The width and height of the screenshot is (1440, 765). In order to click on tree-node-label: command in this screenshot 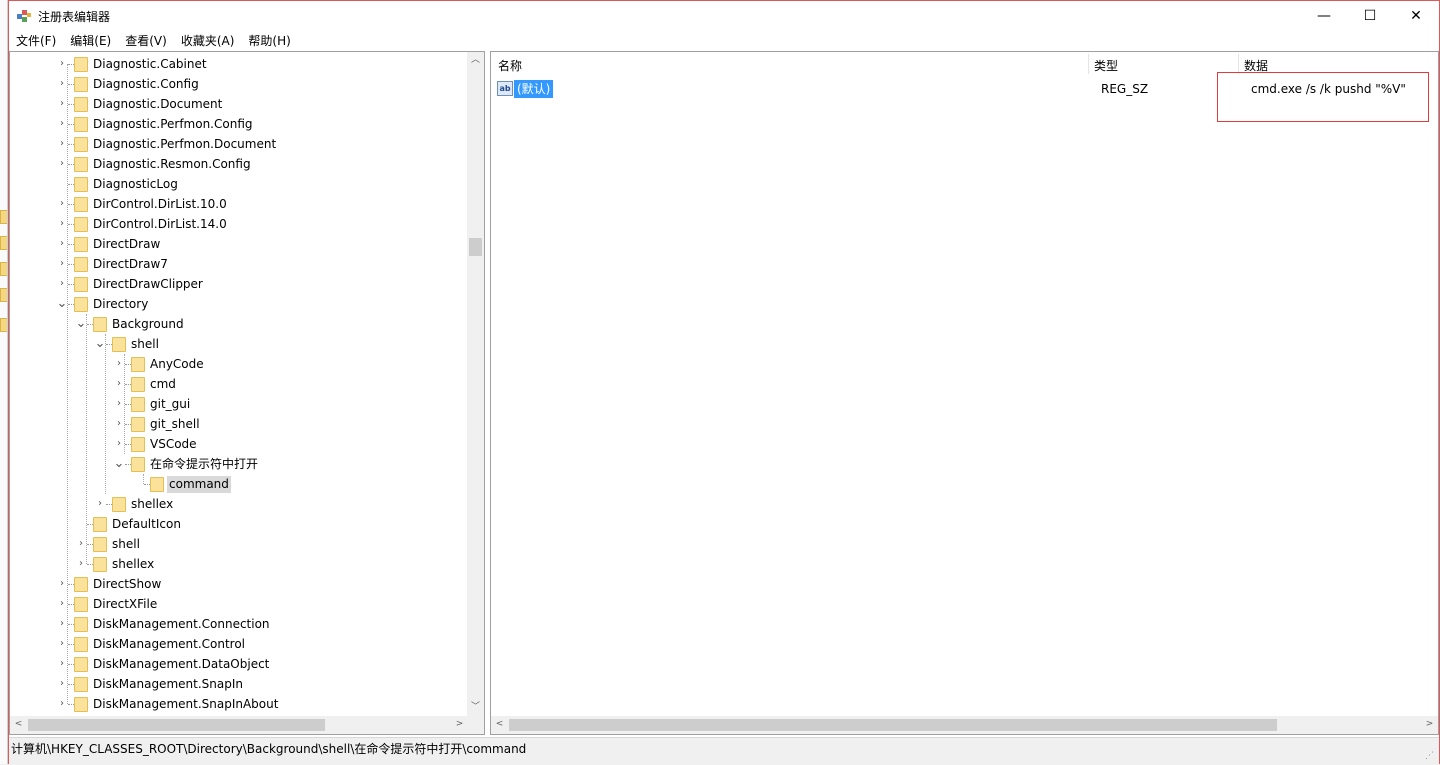, I will do `click(199, 484)`.